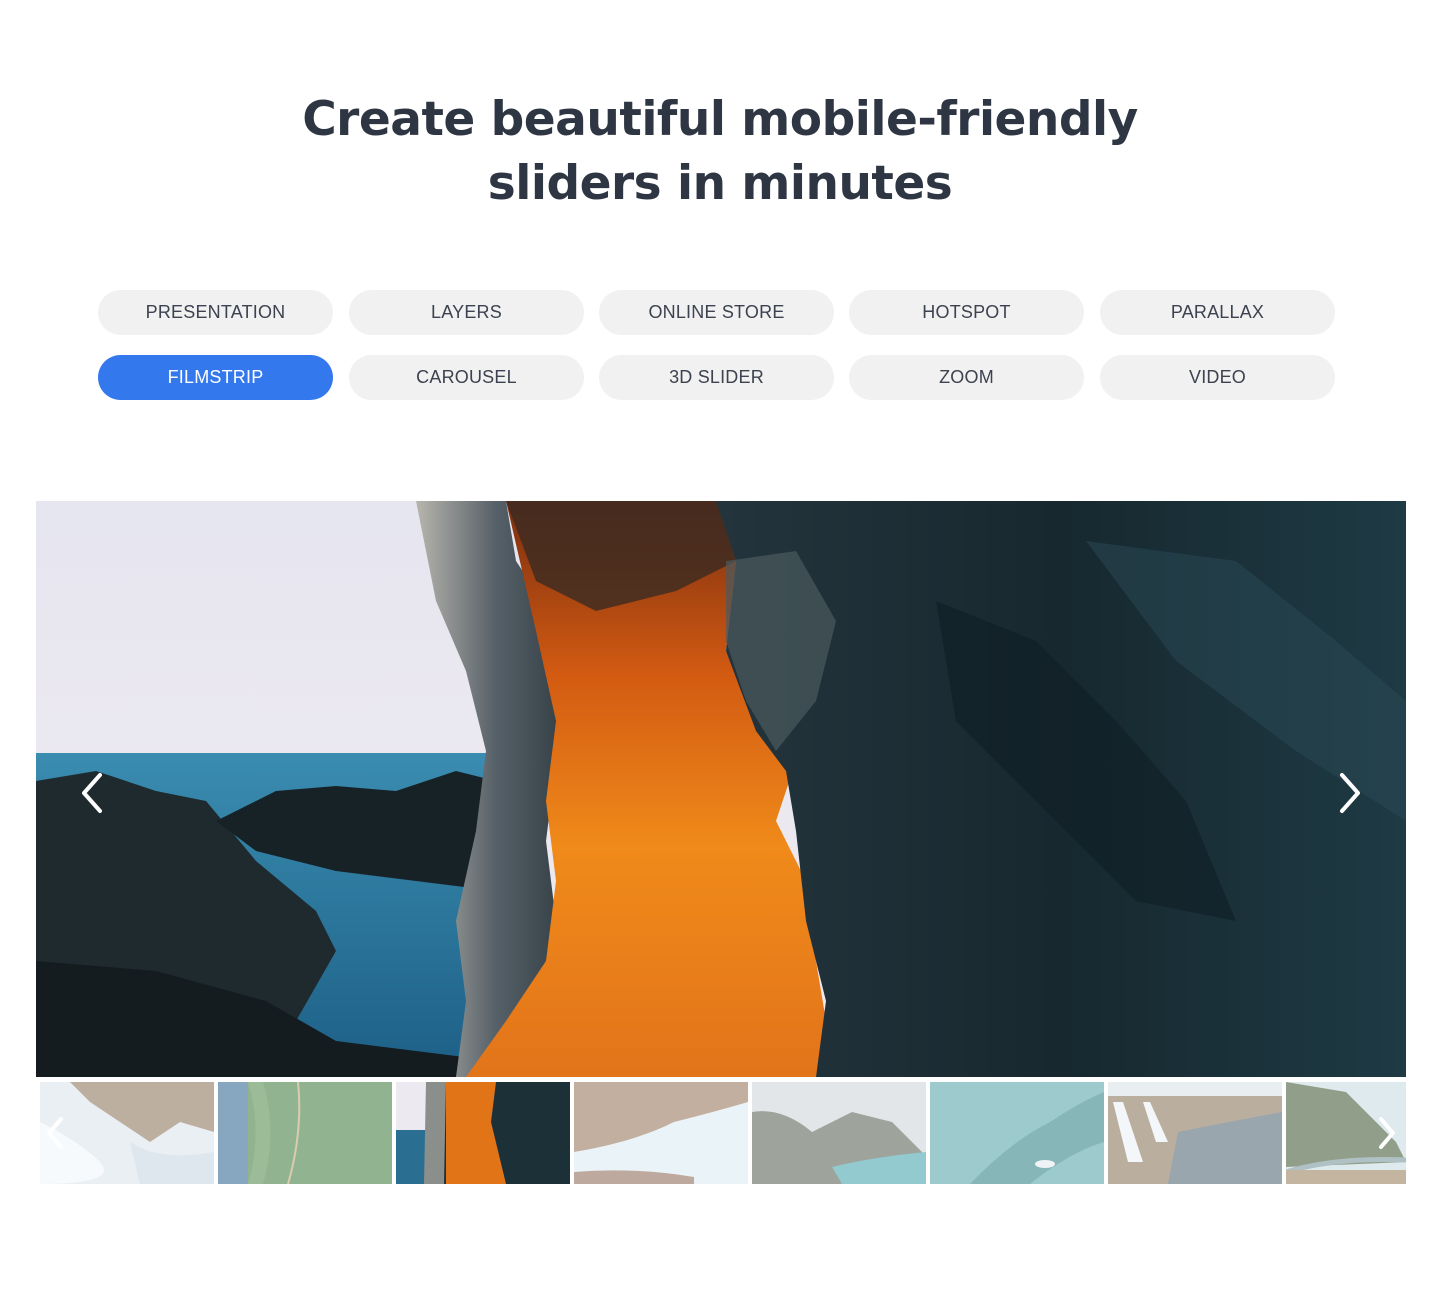 This screenshot has width=1440, height=1293. Describe the element at coordinates (215, 312) in the screenshot. I see `tab-presentation: PRESENTATION` at that location.